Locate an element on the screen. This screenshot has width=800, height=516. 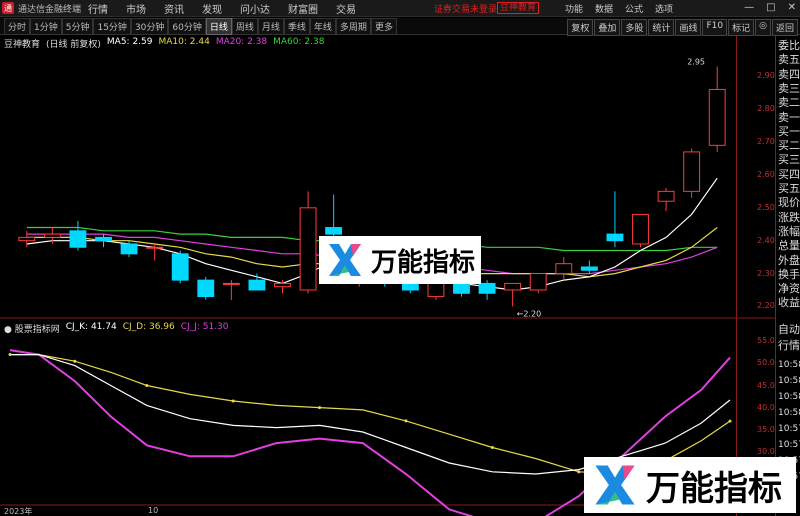
price-tick: 2.60 is located at coordinates (766, 174).